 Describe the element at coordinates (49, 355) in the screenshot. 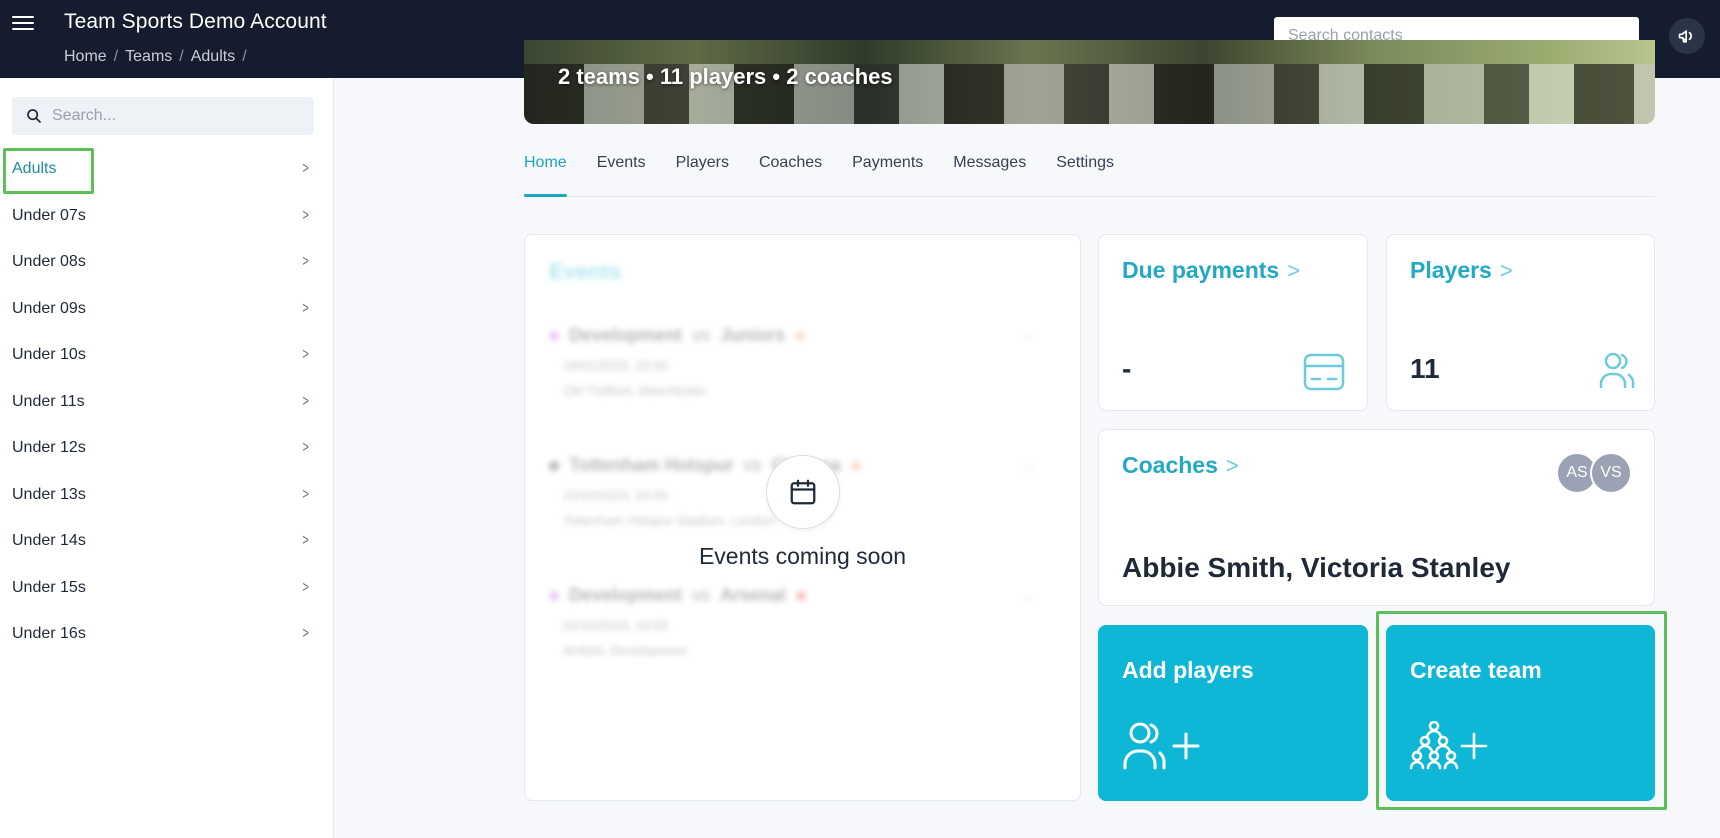

I see `sidebar-item-label: Under 10s` at that location.